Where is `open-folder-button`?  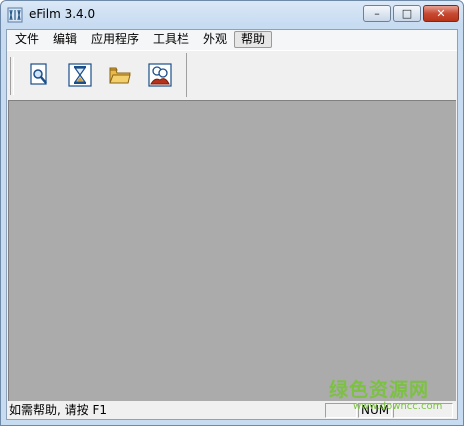
open-folder-button is located at coordinates (120, 75).